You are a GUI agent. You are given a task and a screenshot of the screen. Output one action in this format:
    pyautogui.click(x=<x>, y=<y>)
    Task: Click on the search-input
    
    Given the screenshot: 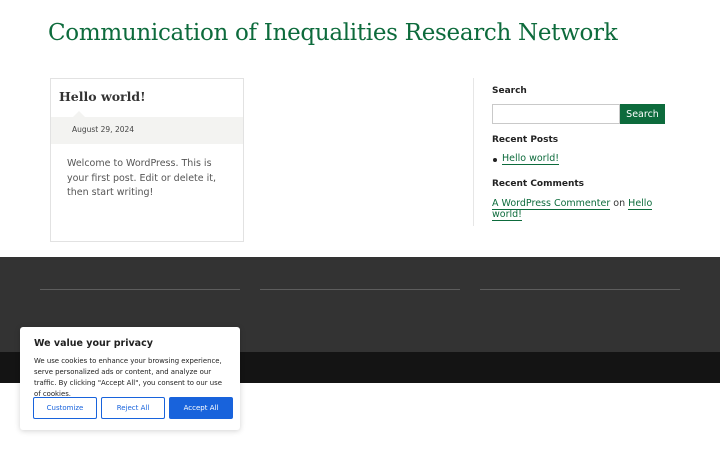 What is the action you would take?
    pyautogui.click(x=556, y=114)
    